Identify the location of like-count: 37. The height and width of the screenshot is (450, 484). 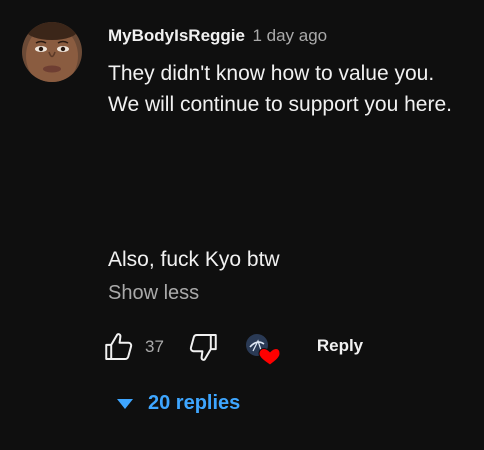
(154, 346).